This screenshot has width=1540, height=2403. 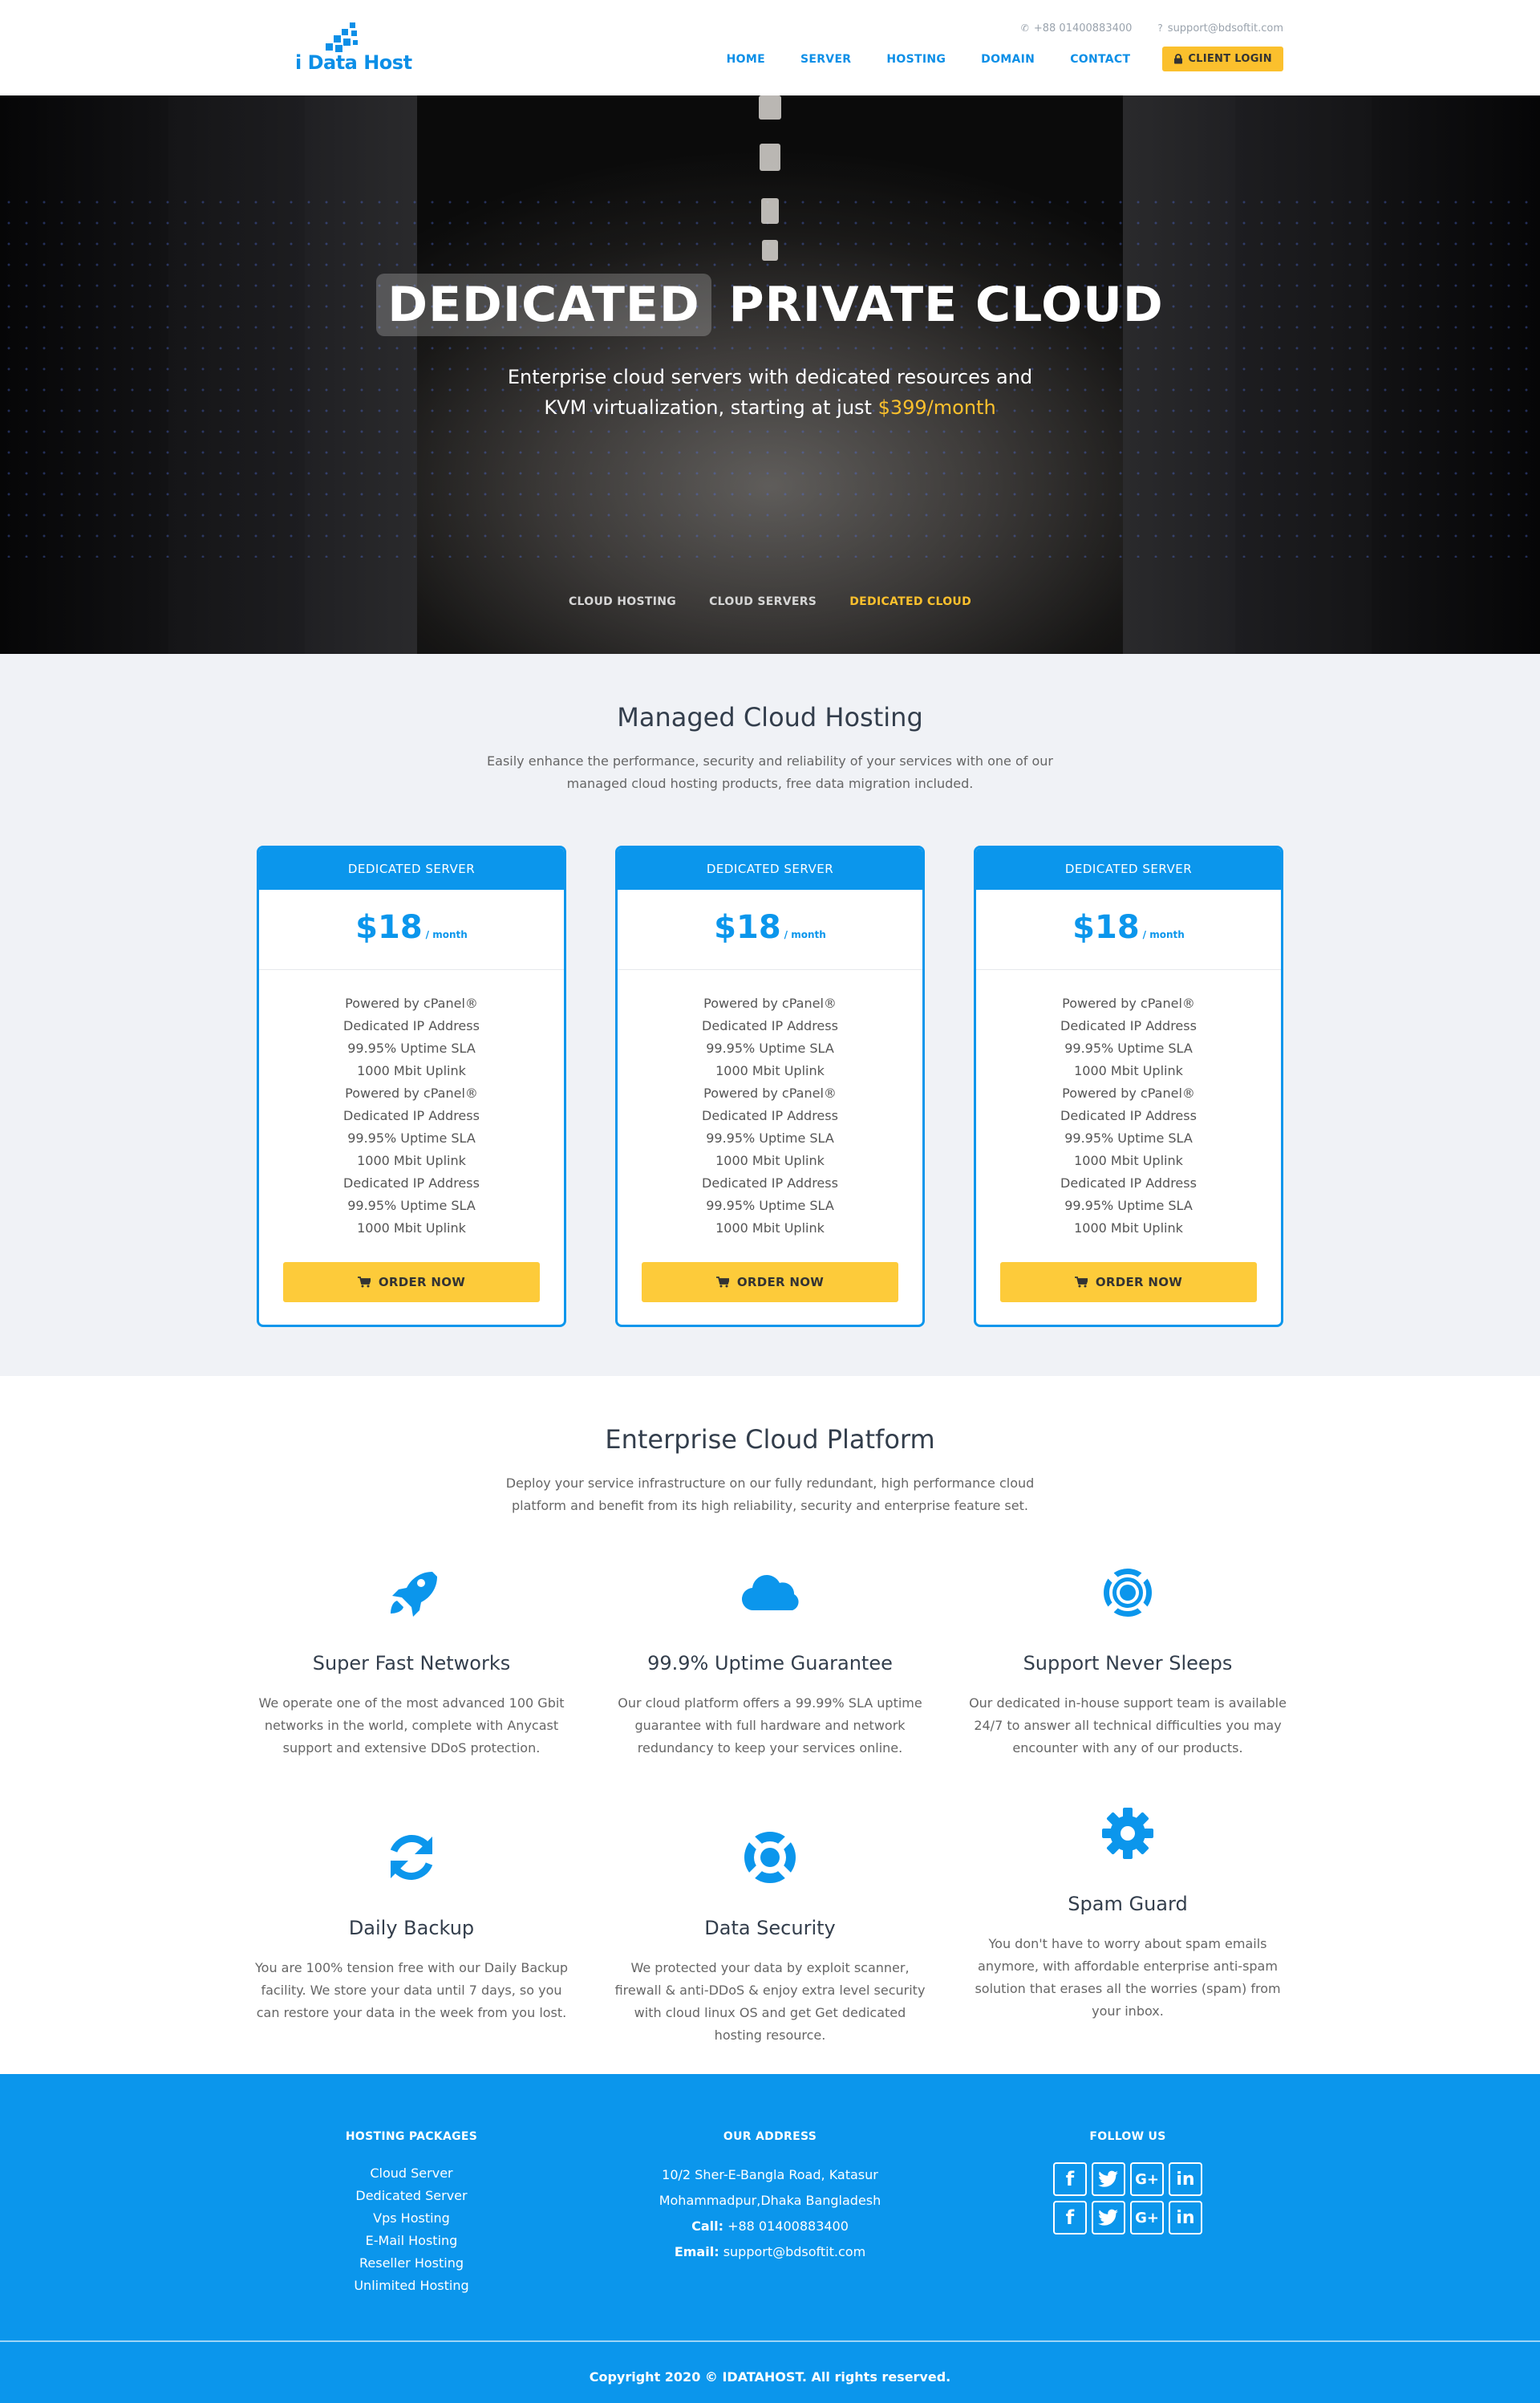 I want to click on footer-email: support@bdsoftit.com, so click(x=794, y=2251).